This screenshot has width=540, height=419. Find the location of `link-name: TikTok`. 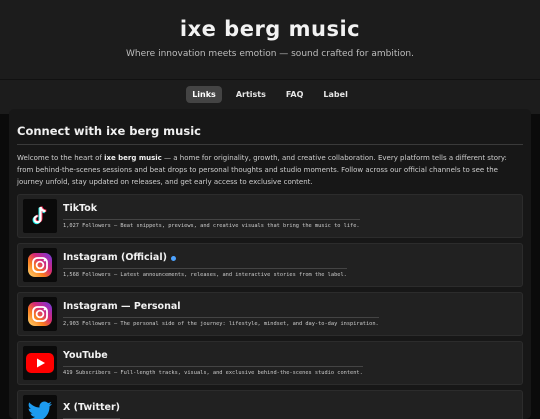

link-name: TikTok is located at coordinates (211, 209).